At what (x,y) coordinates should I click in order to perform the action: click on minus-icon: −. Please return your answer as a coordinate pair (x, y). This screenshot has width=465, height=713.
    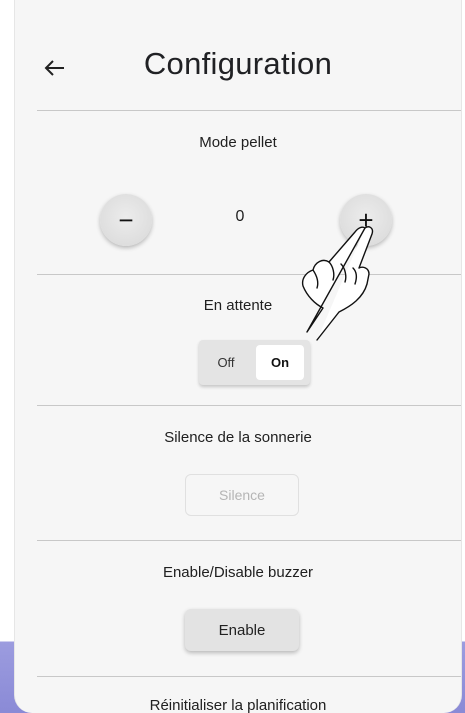
    Looking at the image, I should click on (126, 219).